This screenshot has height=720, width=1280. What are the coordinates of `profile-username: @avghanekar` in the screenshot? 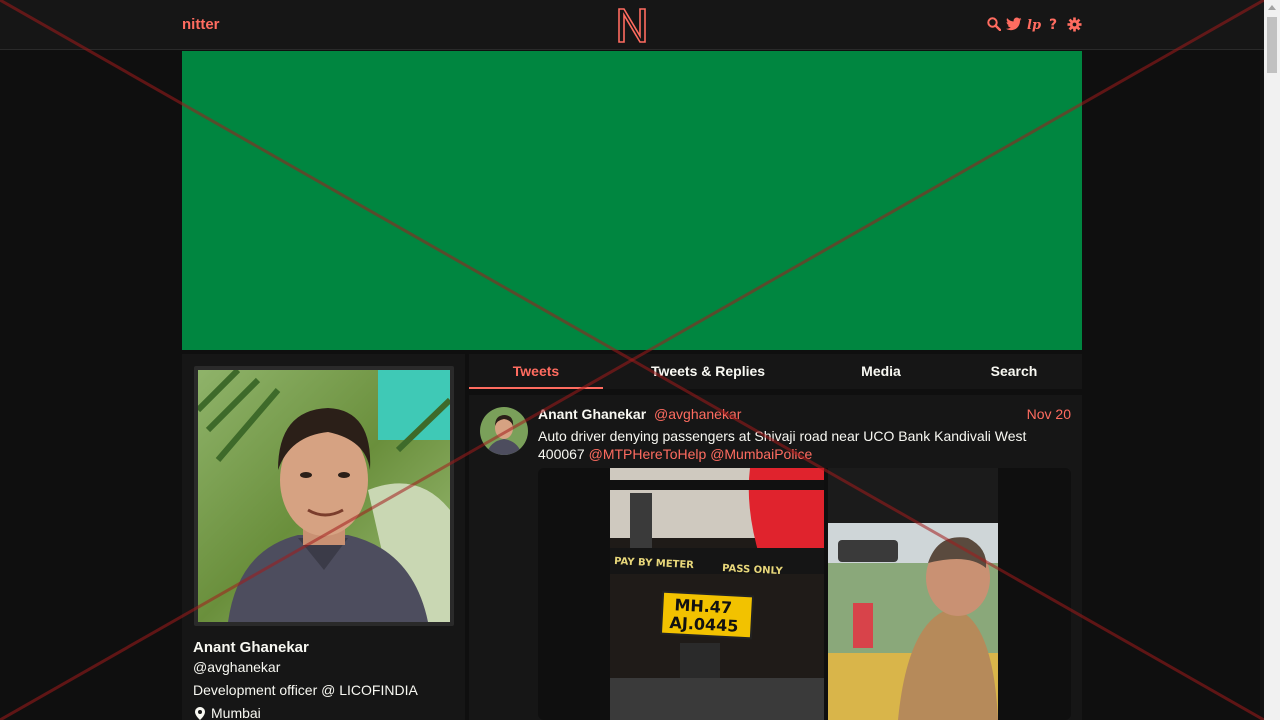 It's located at (237, 667).